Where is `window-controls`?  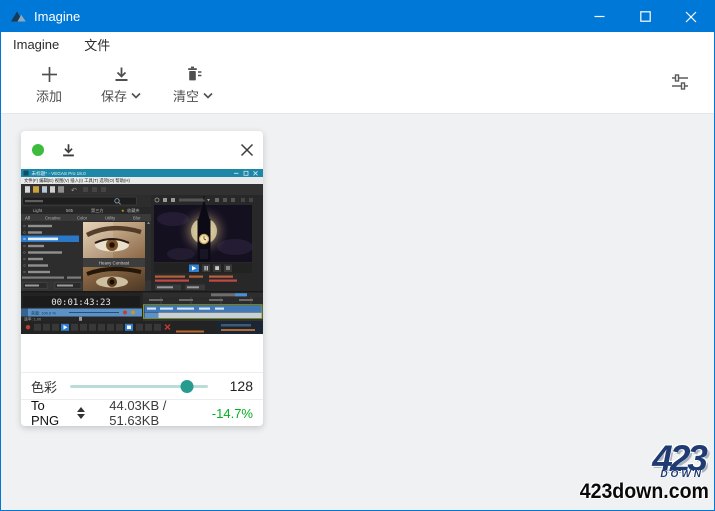
window-controls is located at coordinates (645, 16).